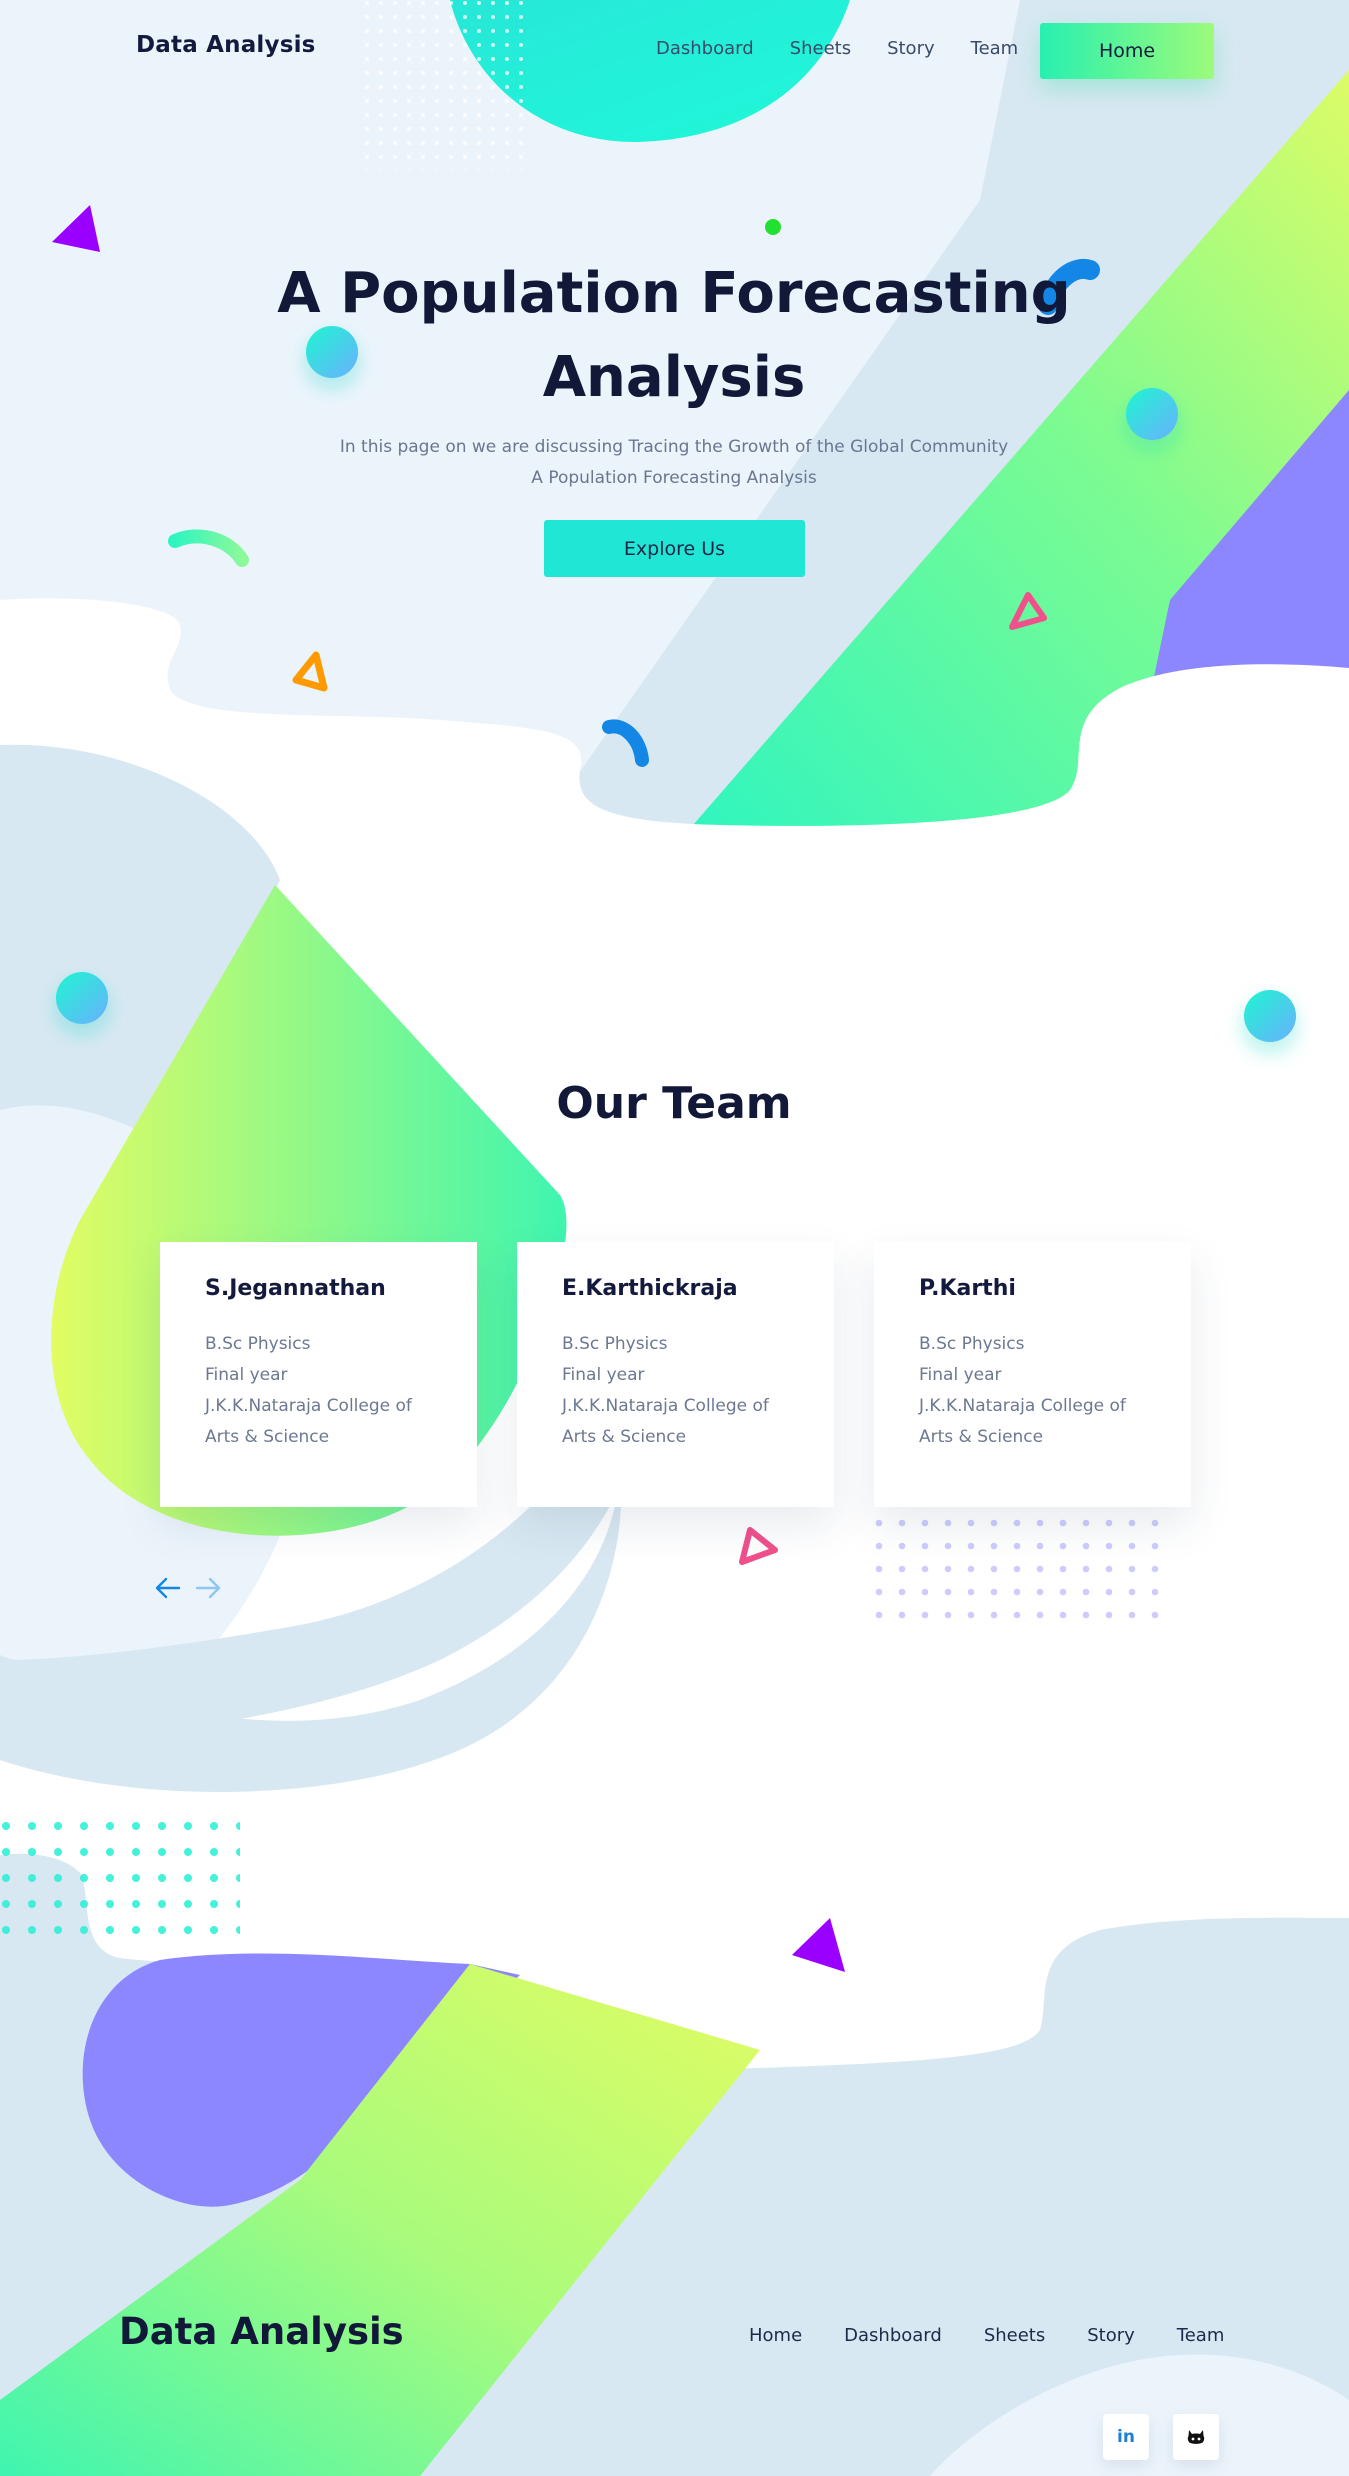 This screenshot has width=1349, height=2476. What do you see at coordinates (1201, 2335) in the screenshot?
I see `footer-nav-team: Team` at bounding box center [1201, 2335].